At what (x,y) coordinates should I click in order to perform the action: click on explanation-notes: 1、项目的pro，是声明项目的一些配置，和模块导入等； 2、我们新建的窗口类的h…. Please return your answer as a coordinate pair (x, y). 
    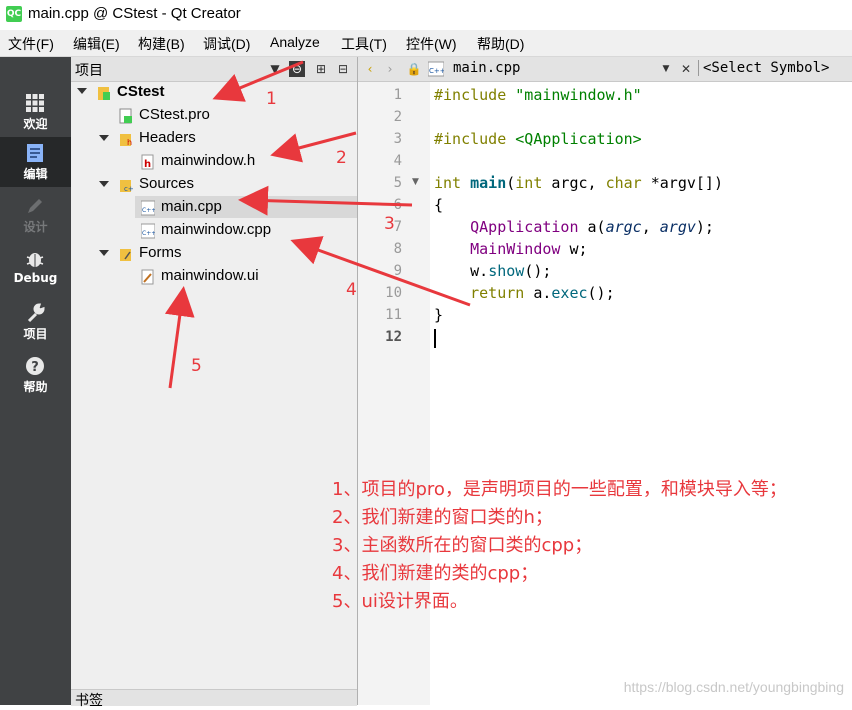
    Looking at the image, I should click on (559, 546).